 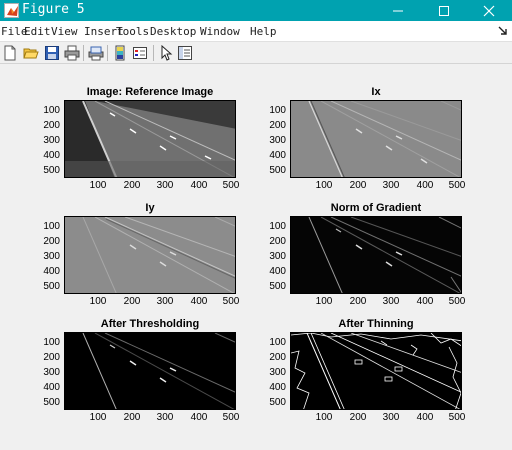 I want to click on edit-plot-icon, so click(x=166, y=53).